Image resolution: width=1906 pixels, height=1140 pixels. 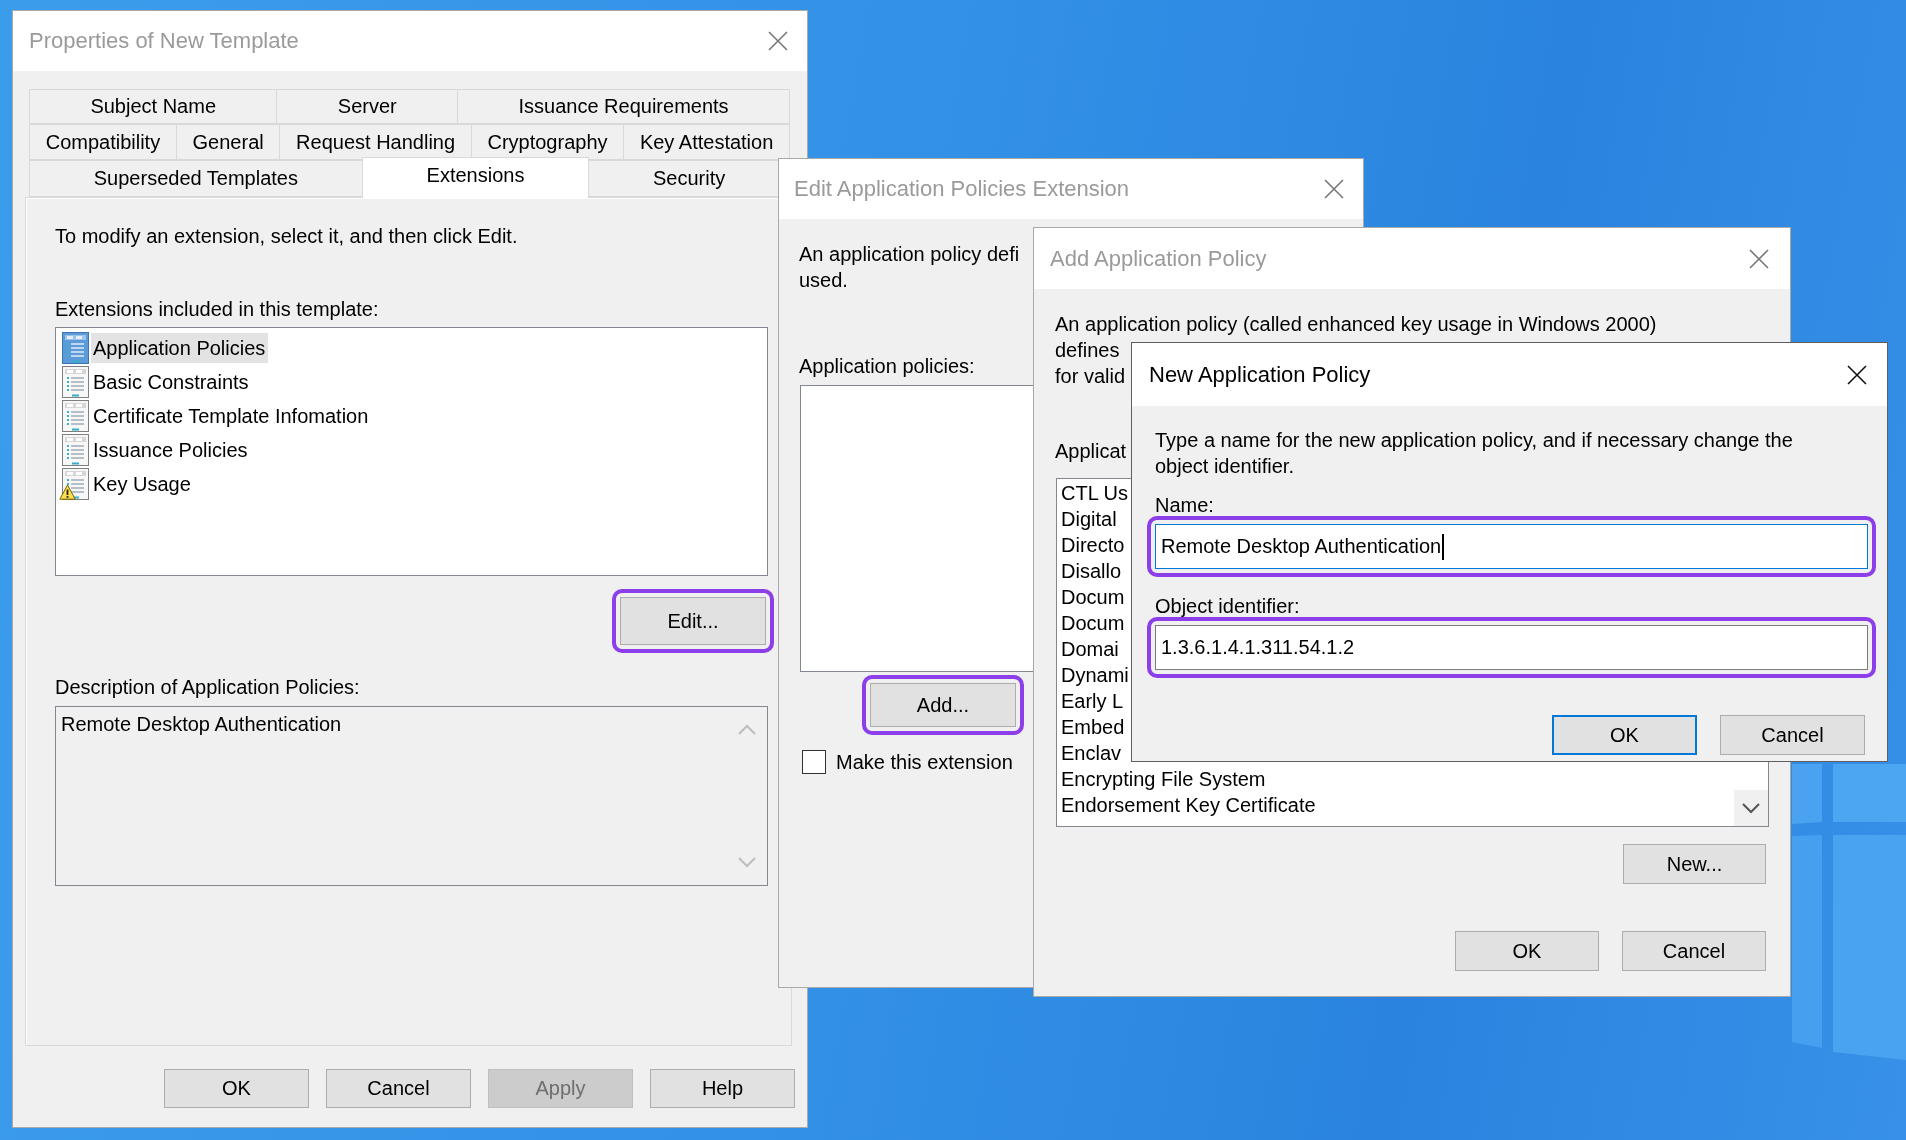 I want to click on list-item: Early L, so click(x=1092, y=701).